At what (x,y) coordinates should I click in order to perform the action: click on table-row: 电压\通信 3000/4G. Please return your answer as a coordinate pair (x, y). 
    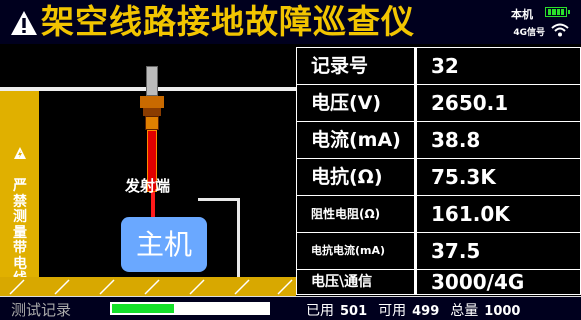
    Looking at the image, I should click on (438, 282).